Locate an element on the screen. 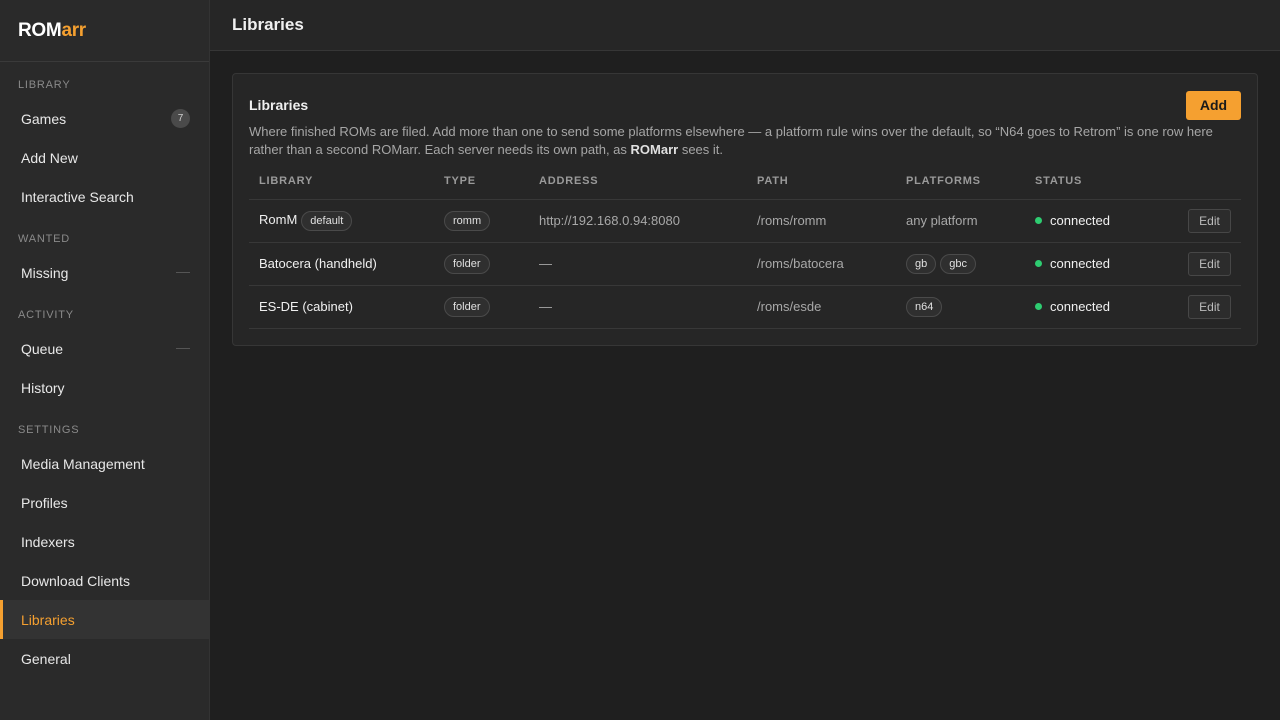 The width and height of the screenshot is (1280, 720). sidebar-item-interactive-search: Interactive Search is located at coordinates (104, 196).